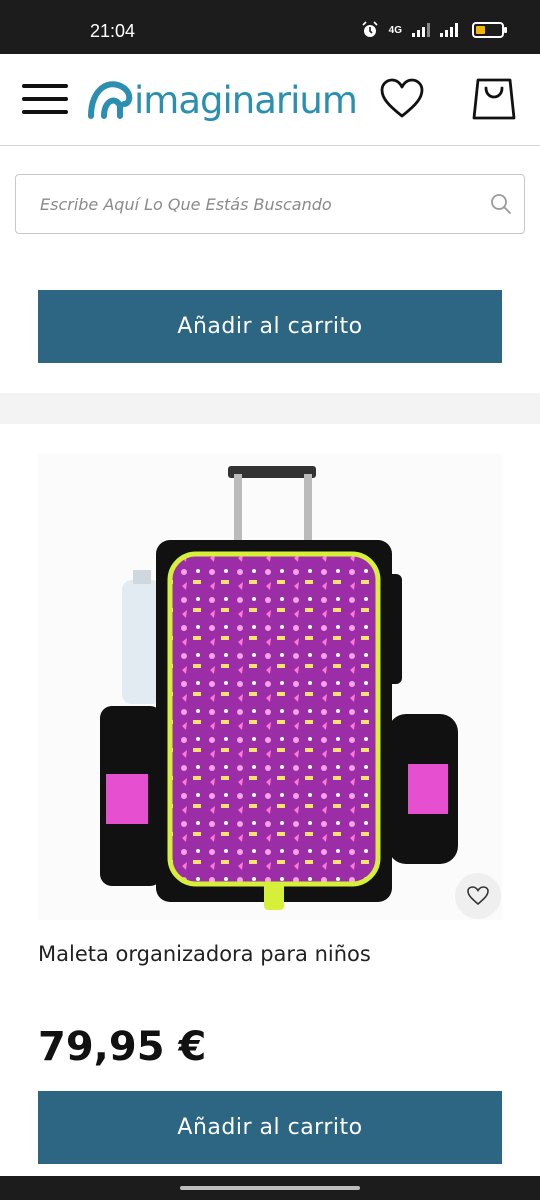 This screenshot has height=1200, width=540. Describe the element at coordinates (122, 1047) in the screenshot. I see `product-price: 79,95 €` at that location.